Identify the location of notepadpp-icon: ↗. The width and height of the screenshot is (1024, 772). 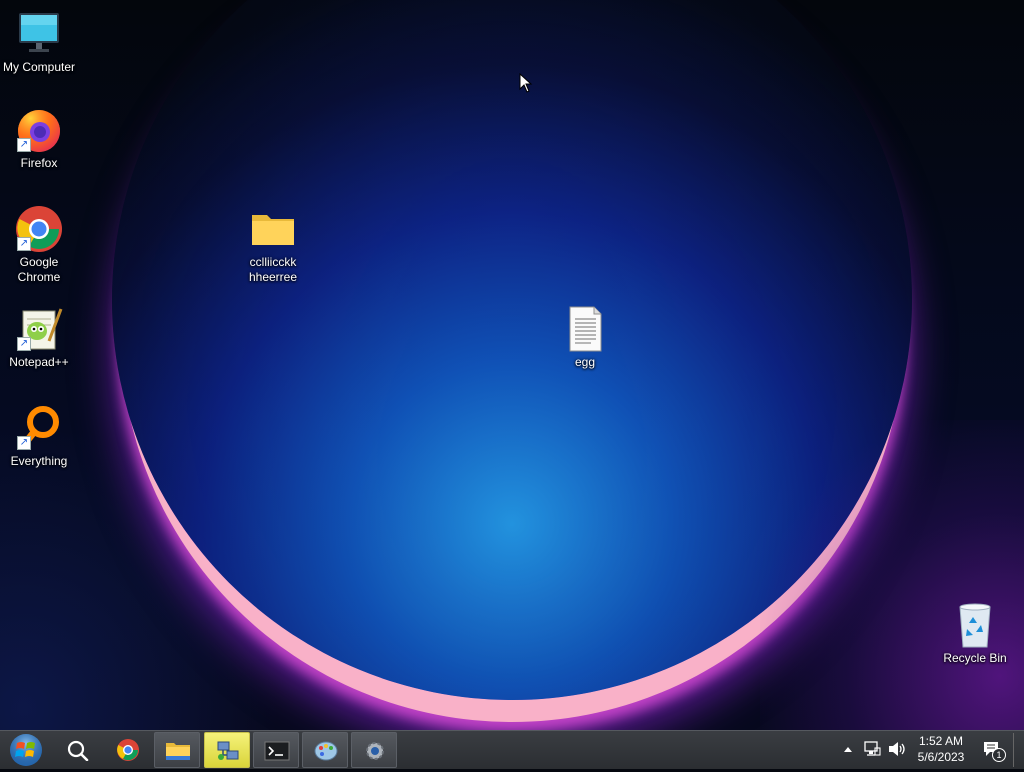
(39, 329).